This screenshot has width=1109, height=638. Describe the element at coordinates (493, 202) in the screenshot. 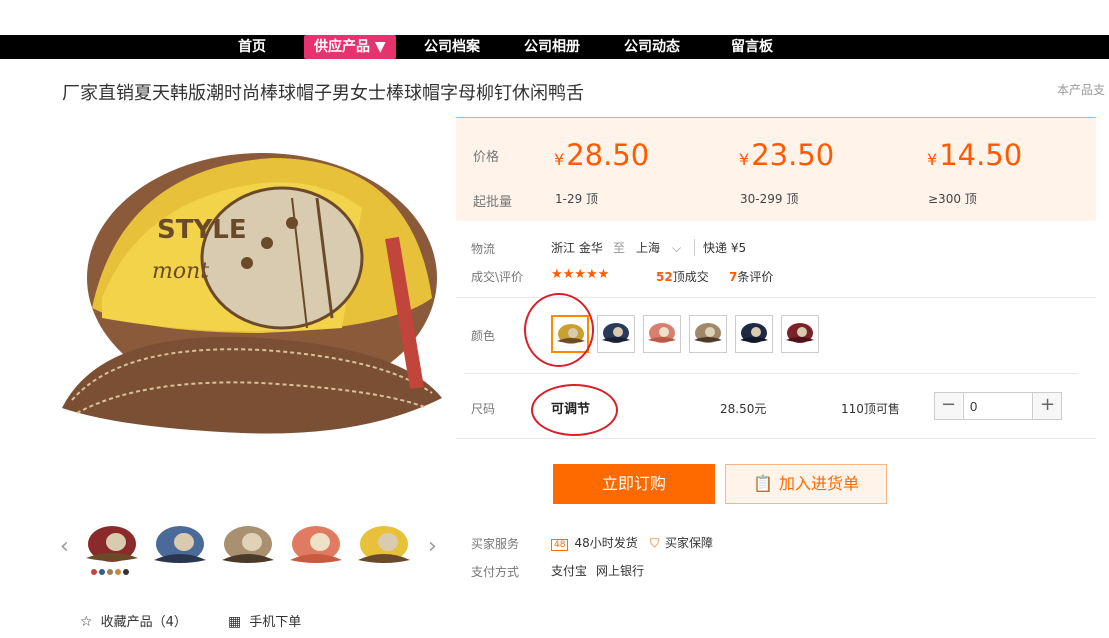

I see `moq-label: 起批量` at that location.